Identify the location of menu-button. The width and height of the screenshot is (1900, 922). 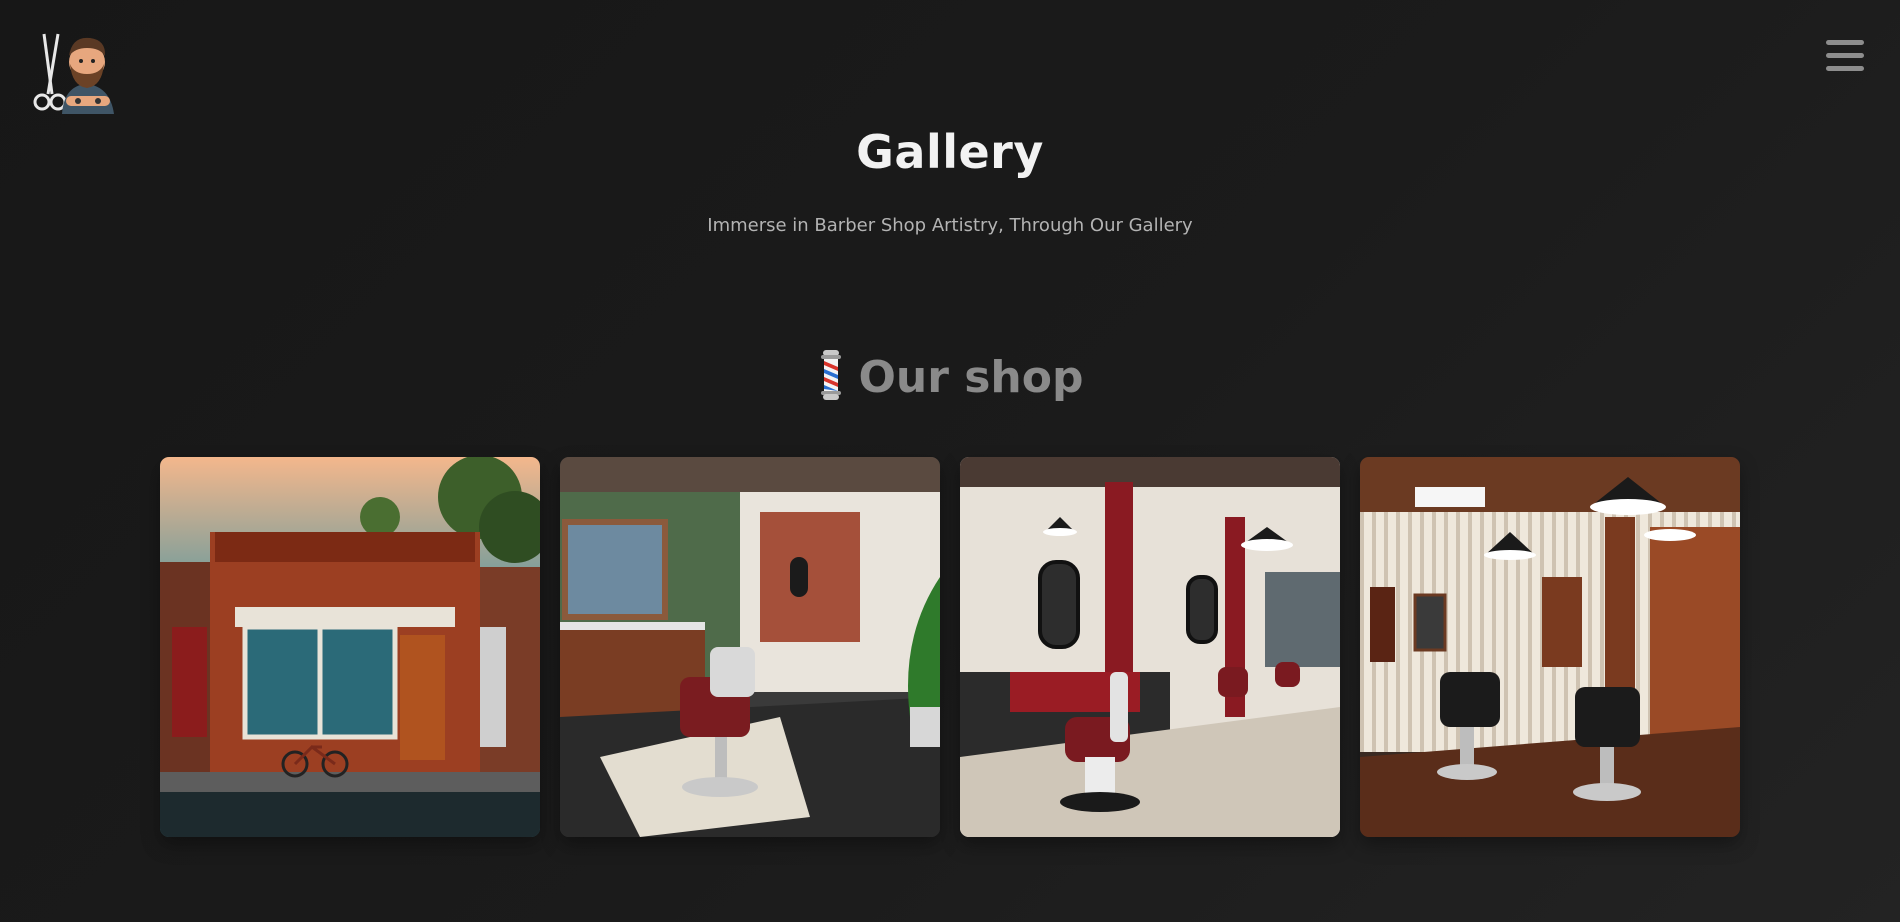
(1845, 57).